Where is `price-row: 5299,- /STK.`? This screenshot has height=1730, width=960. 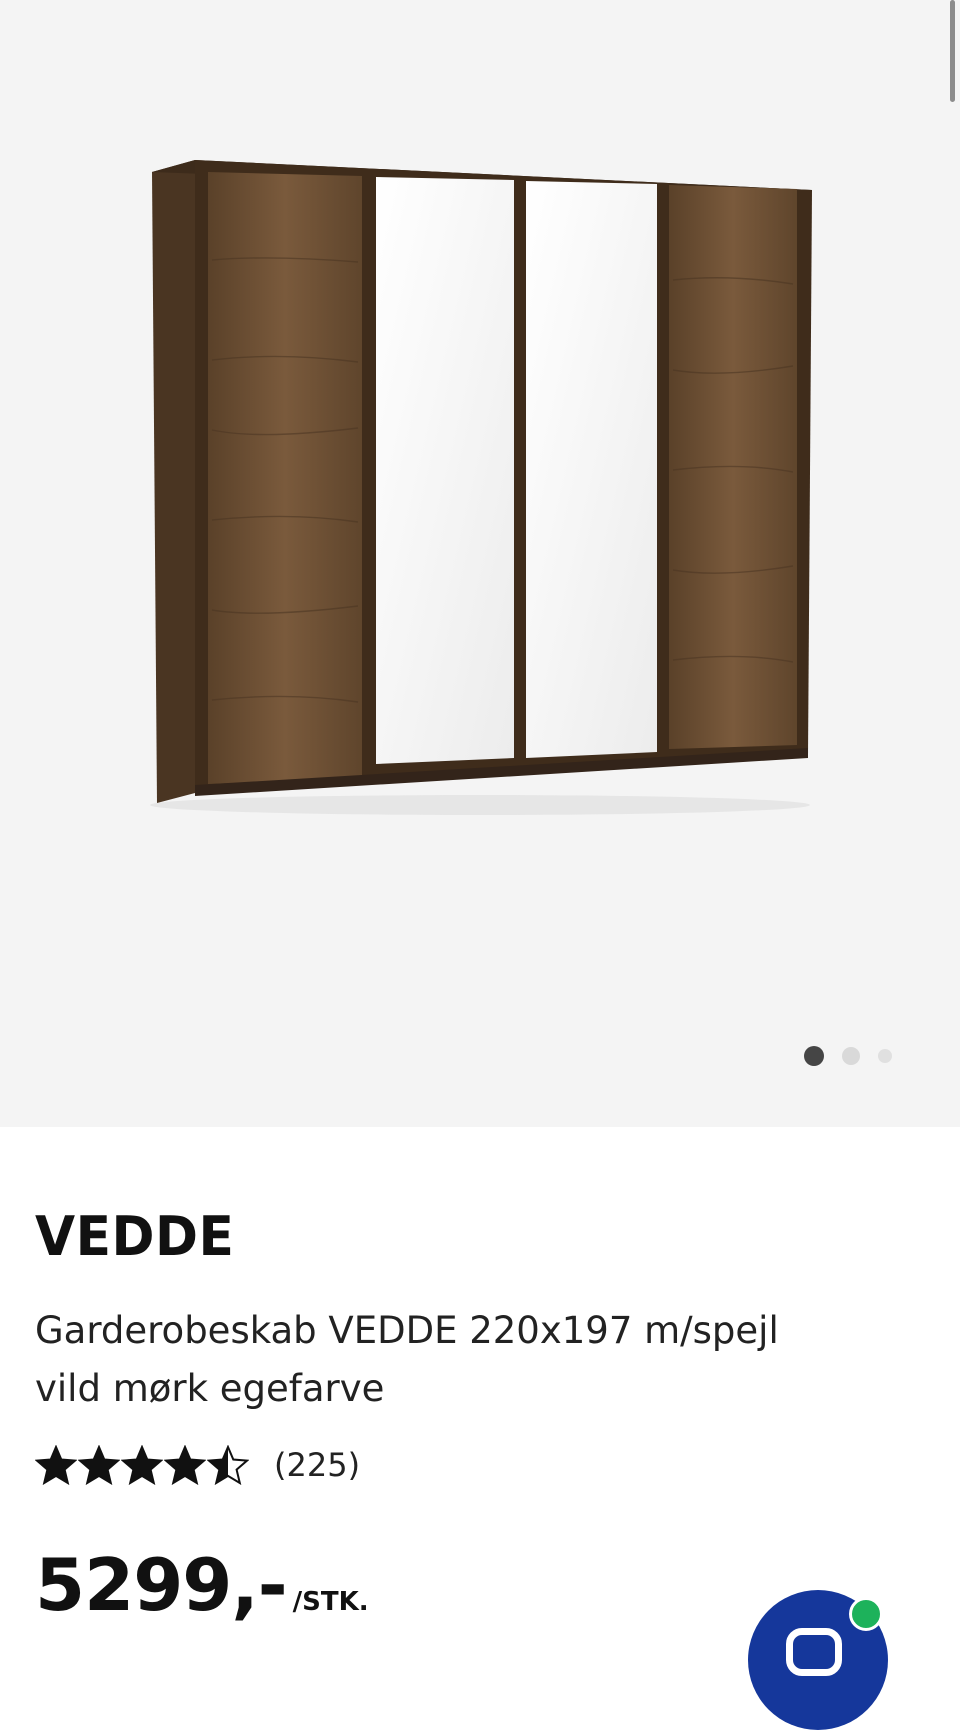 price-row: 5299,- /STK. is located at coordinates (202, 1585).